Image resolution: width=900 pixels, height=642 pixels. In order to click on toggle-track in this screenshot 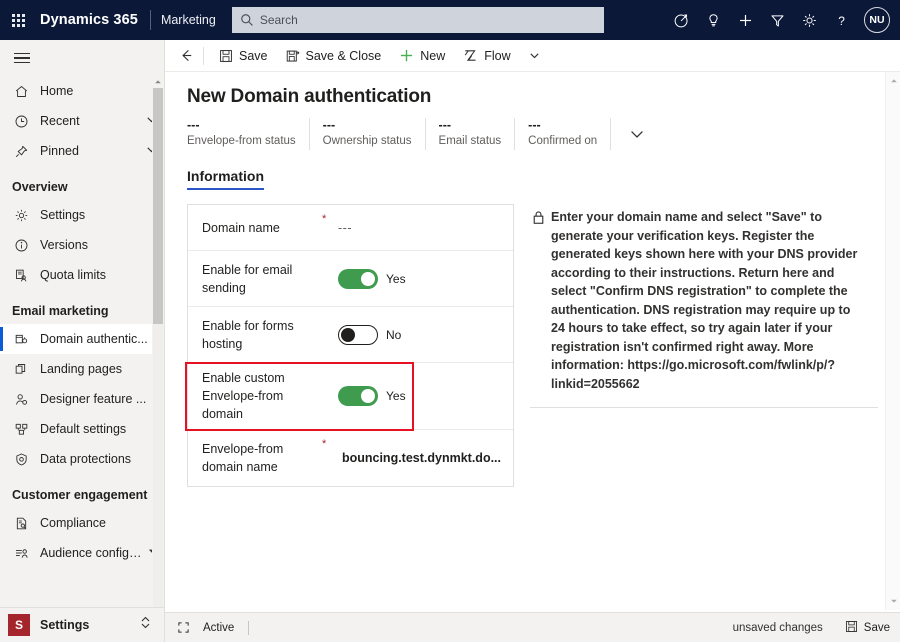, I will do `click(358, 396)`.